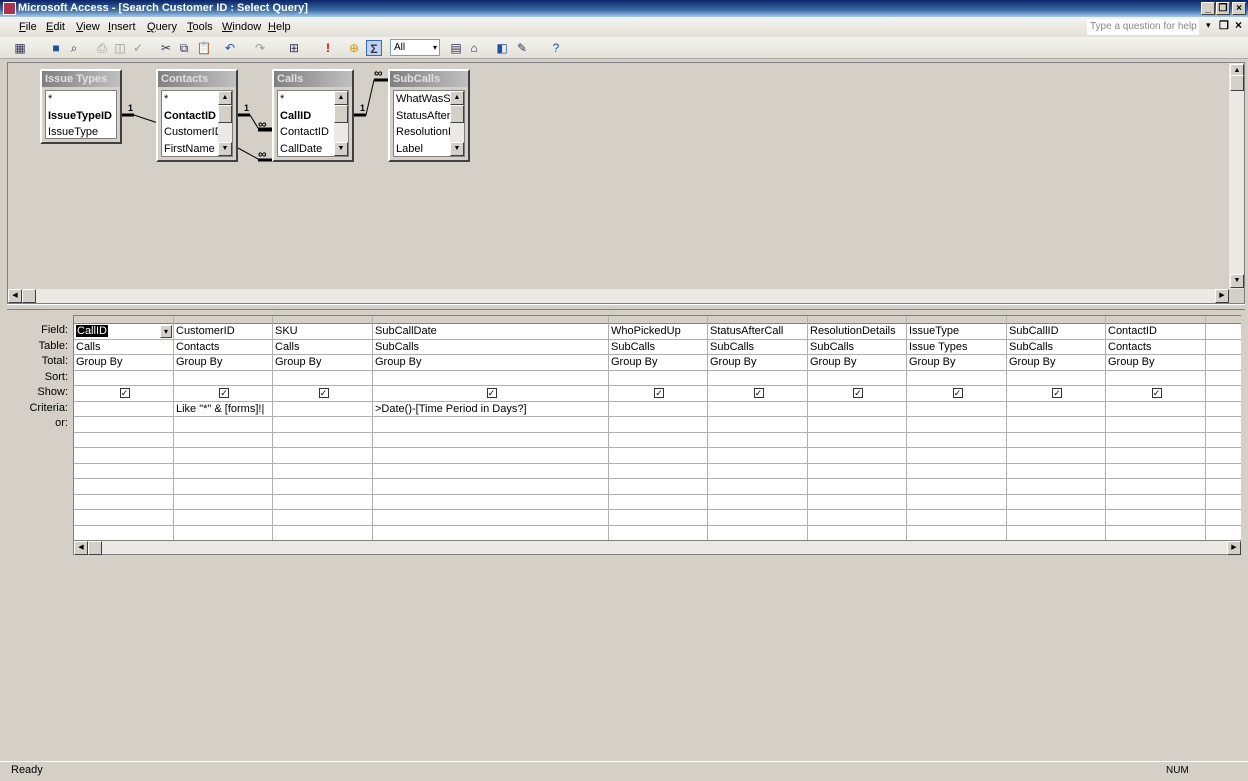 This screenshot has width=1248, height=781. I want to click on field-list-title: Calls, so click(313, 79).